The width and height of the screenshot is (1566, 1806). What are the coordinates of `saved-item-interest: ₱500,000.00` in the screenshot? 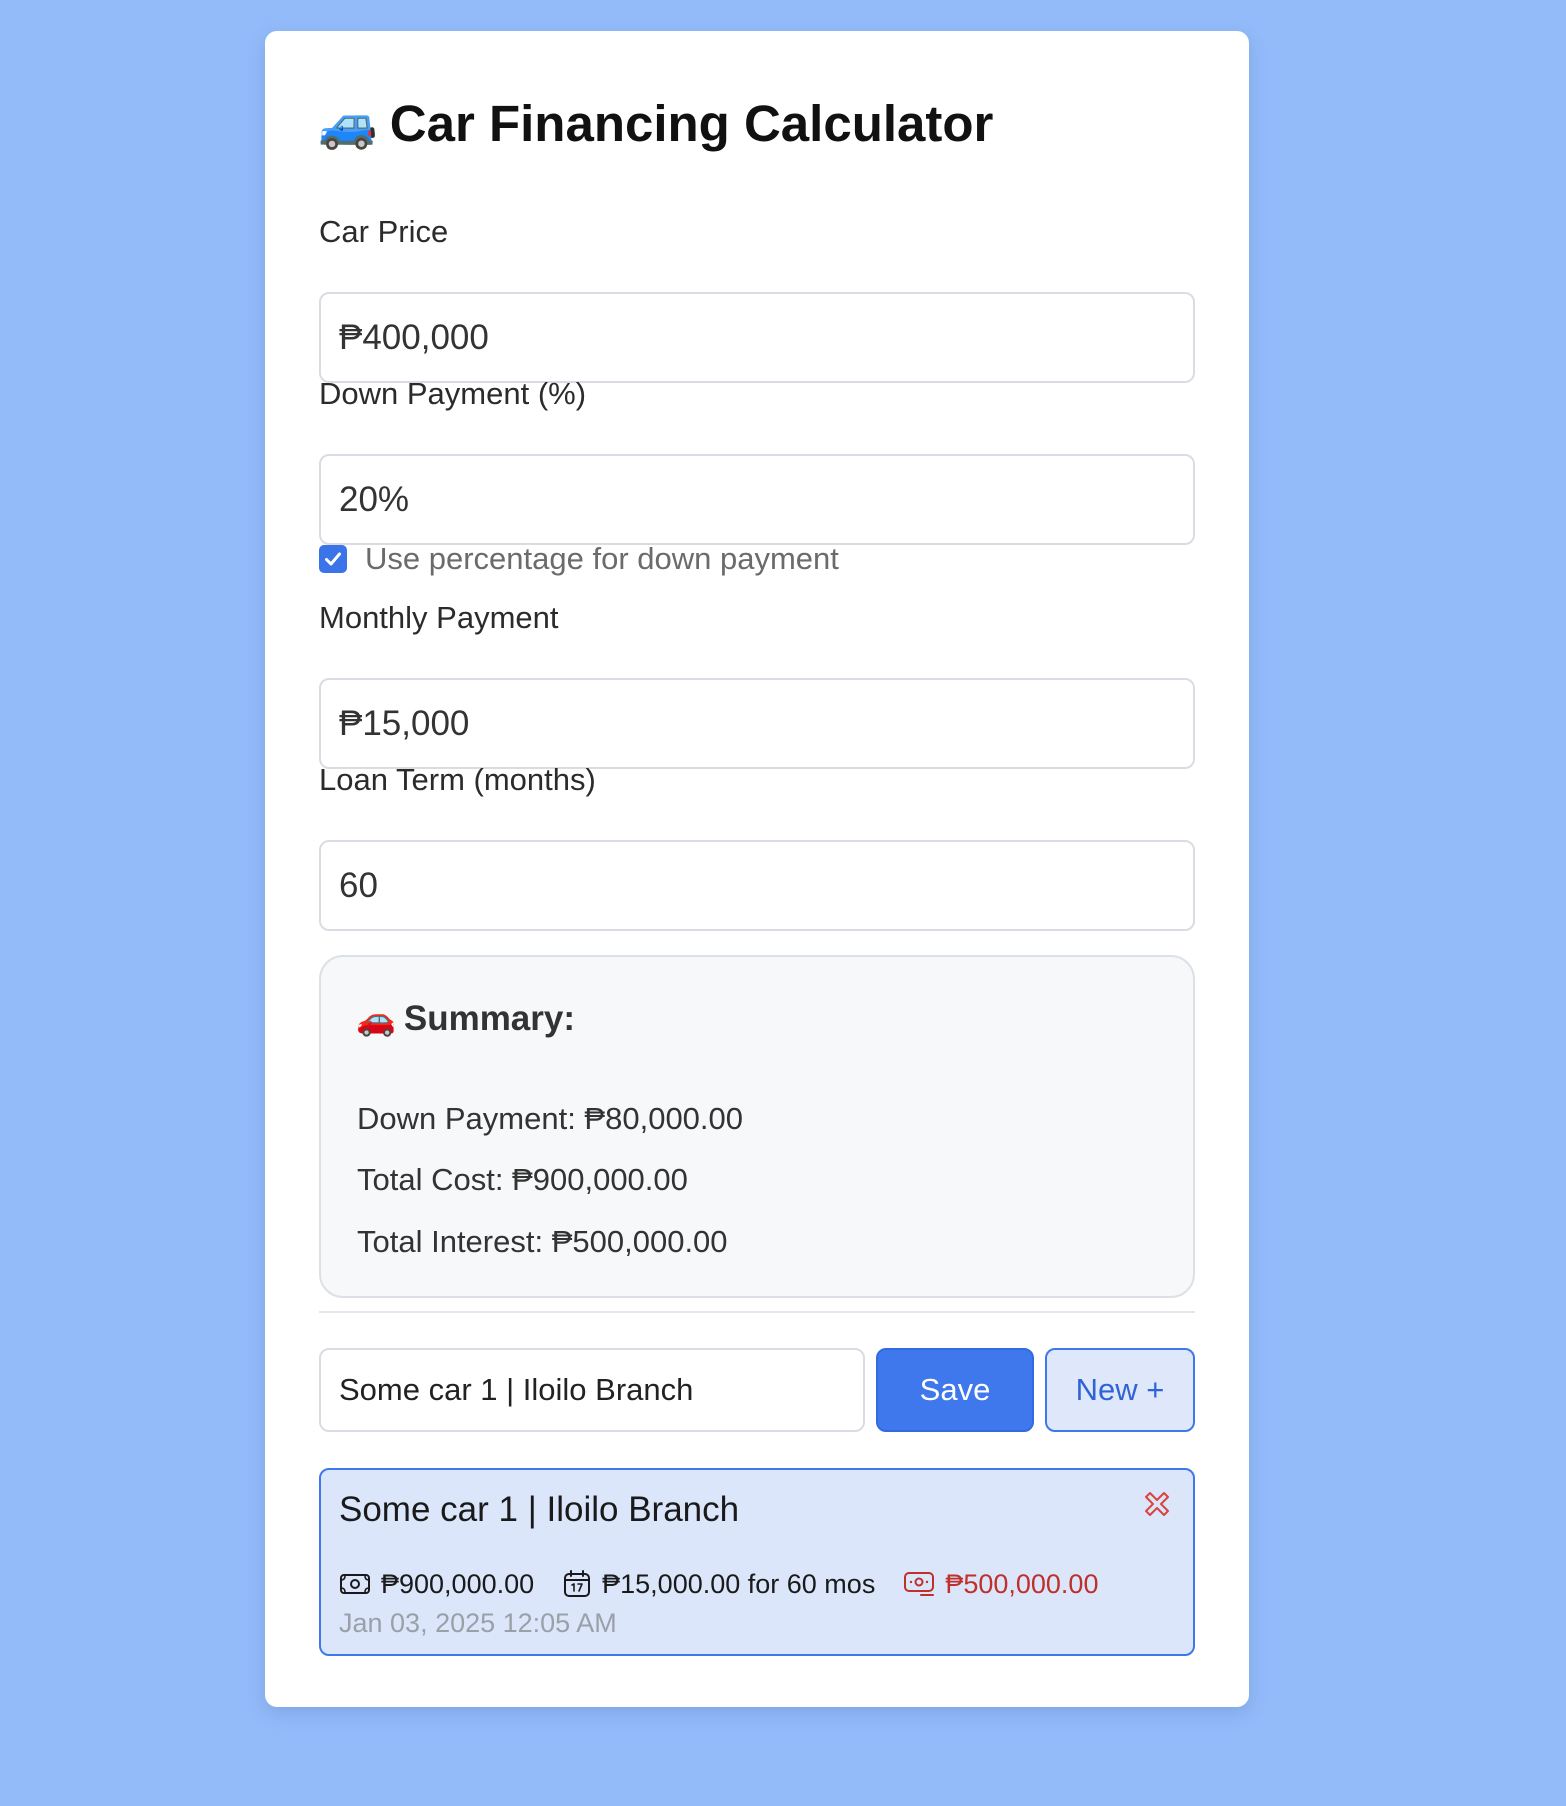 It's located at (1000, 1584).